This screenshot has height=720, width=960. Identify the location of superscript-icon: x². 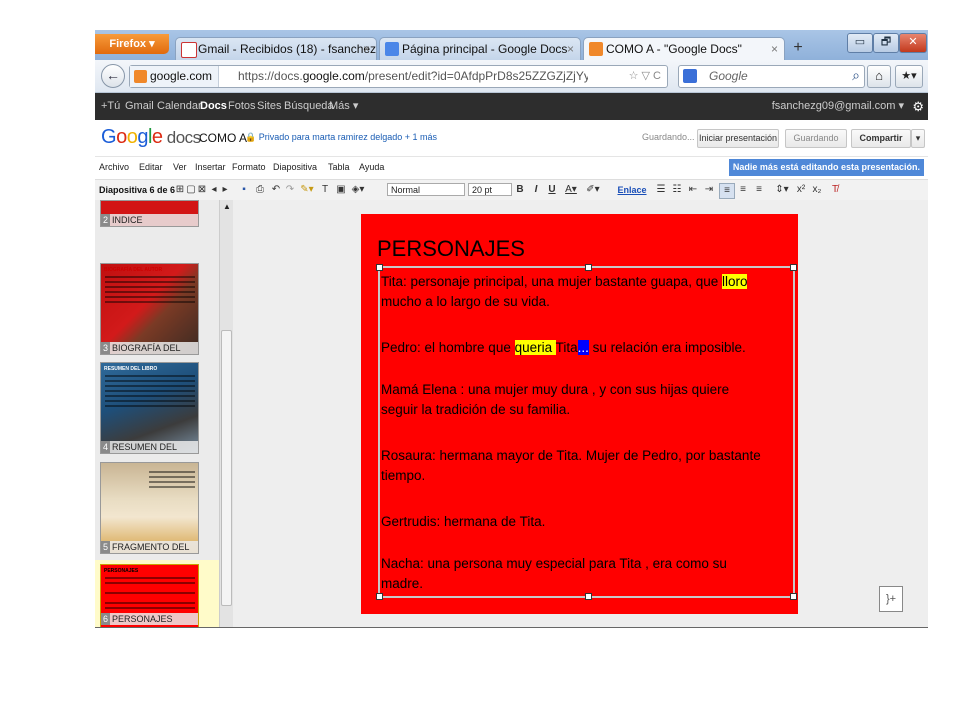
(801, 190).